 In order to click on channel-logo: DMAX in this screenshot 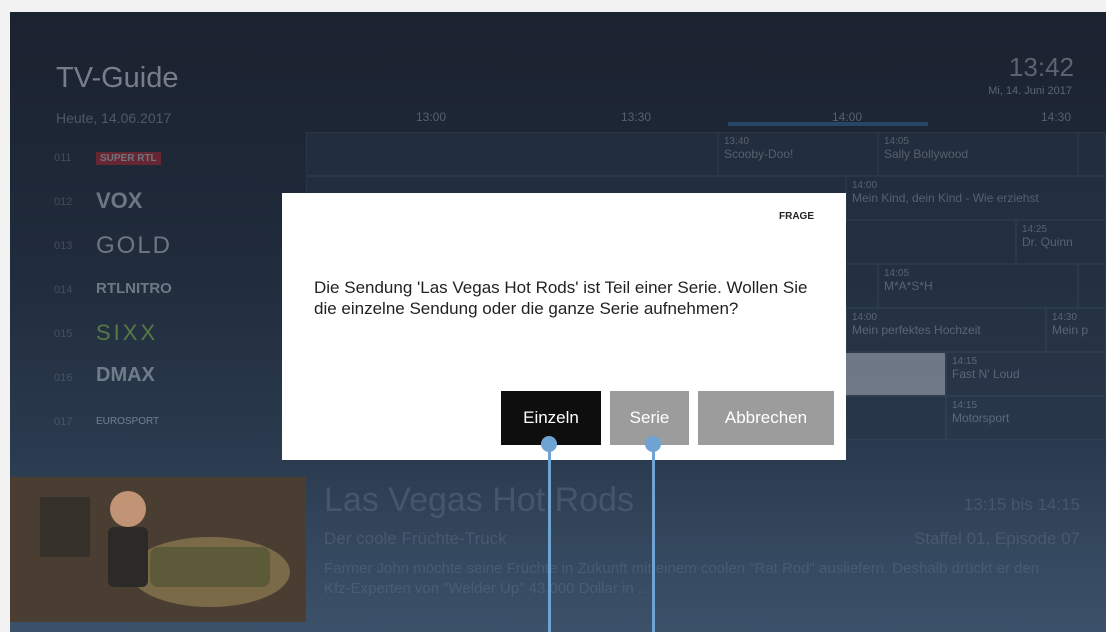, I will do `click(125, 375)`.